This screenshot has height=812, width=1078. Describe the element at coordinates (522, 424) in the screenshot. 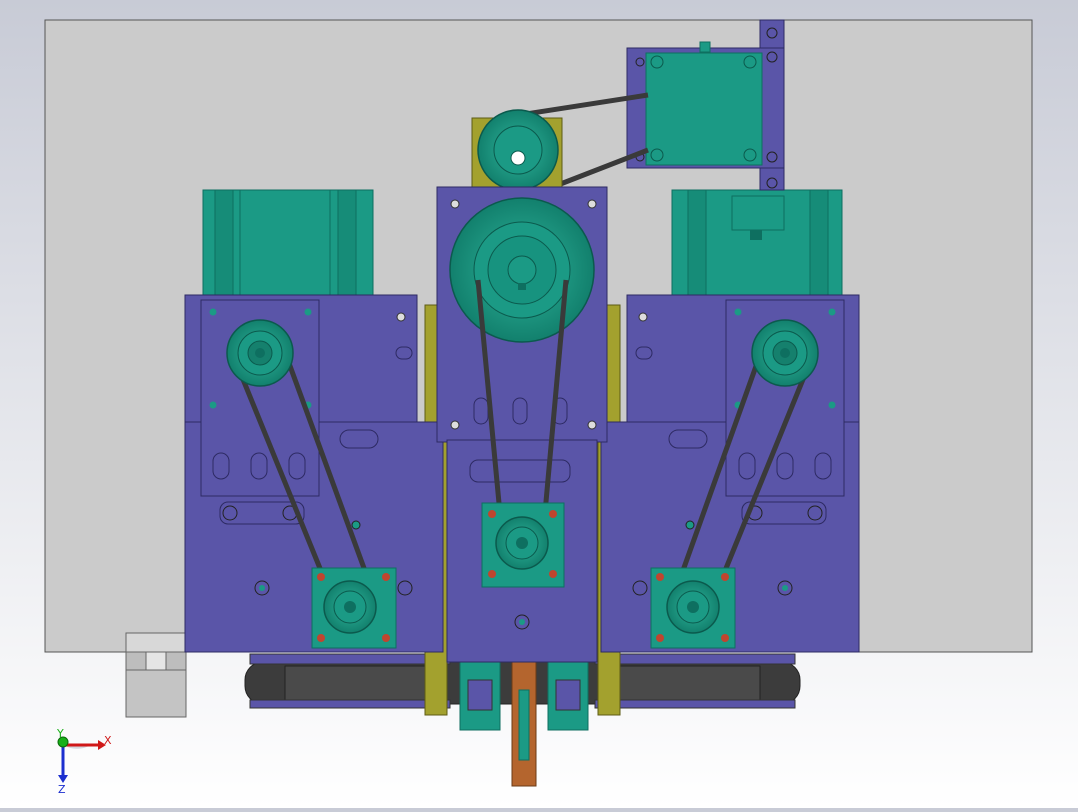

I see `center-column` at that location.